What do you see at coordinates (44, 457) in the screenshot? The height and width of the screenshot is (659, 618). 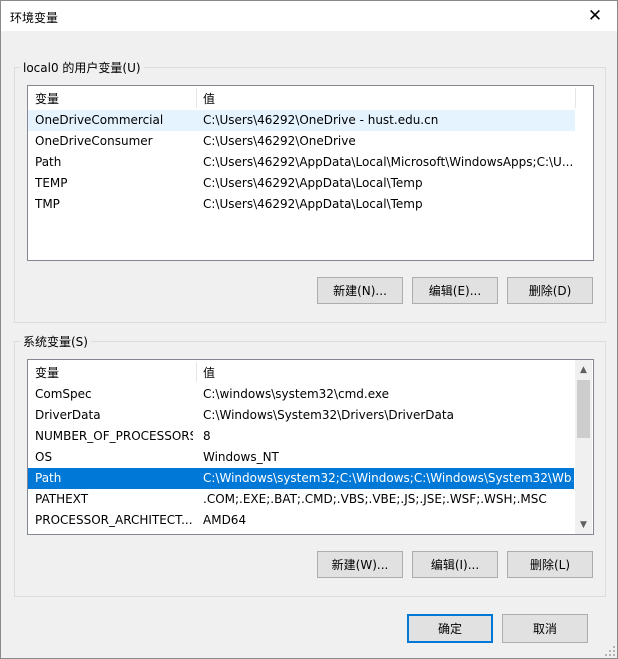 I see `variable-name-cell: OS` at bounding box center [44, 457].